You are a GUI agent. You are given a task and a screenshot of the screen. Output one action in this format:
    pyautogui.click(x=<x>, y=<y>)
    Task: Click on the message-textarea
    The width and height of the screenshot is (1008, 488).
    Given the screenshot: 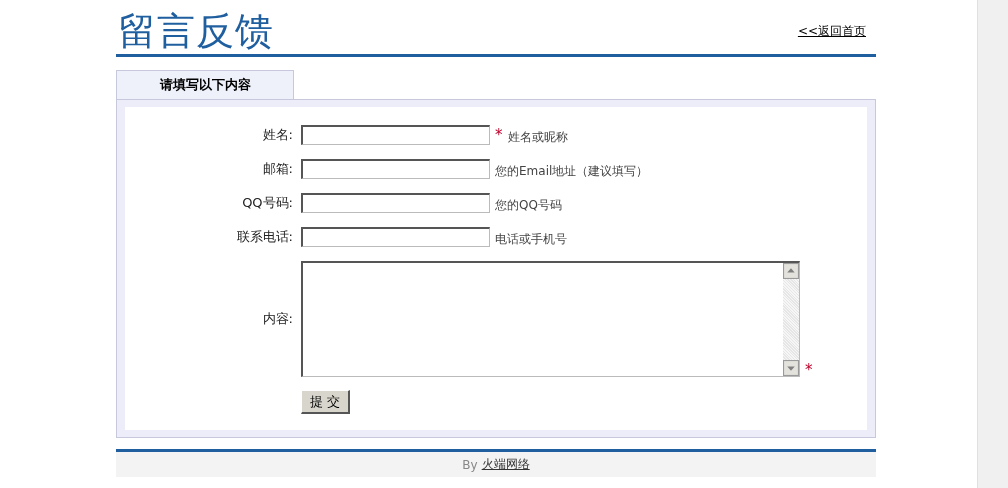 What is the action you would take?
    pyautogui.click(x=550, y=318)
    